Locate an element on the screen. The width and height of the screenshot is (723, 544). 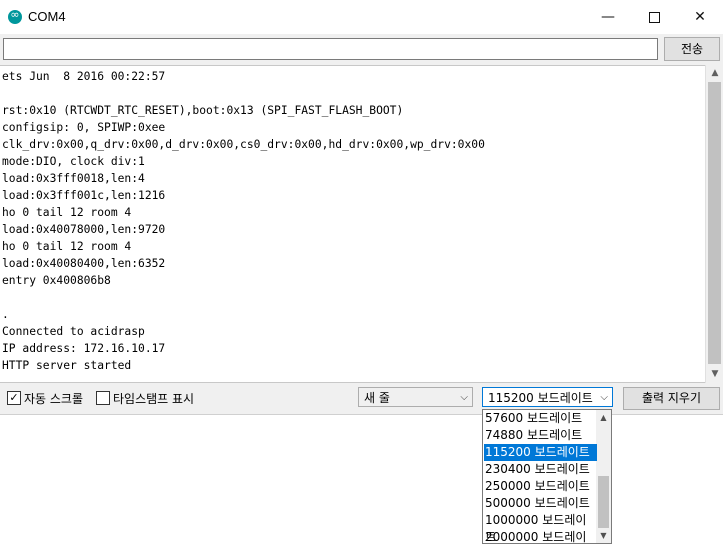
output-line: configsip: 0, SPIWP:0xee is located at coordinates (84, 127).